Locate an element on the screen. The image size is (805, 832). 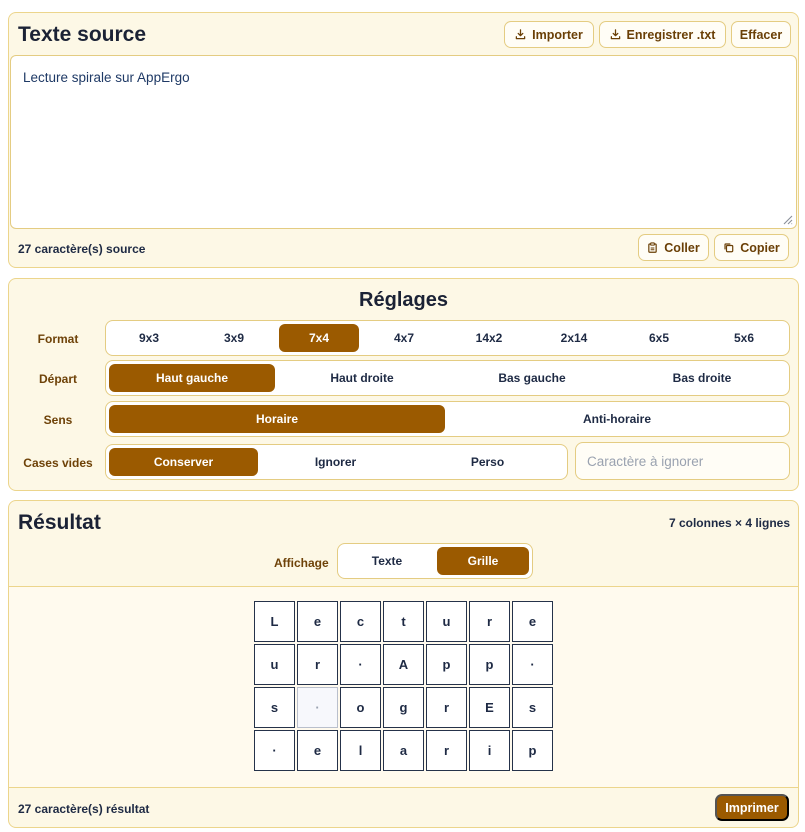
clear-button: Effacer is located at coordinates (761, 34).